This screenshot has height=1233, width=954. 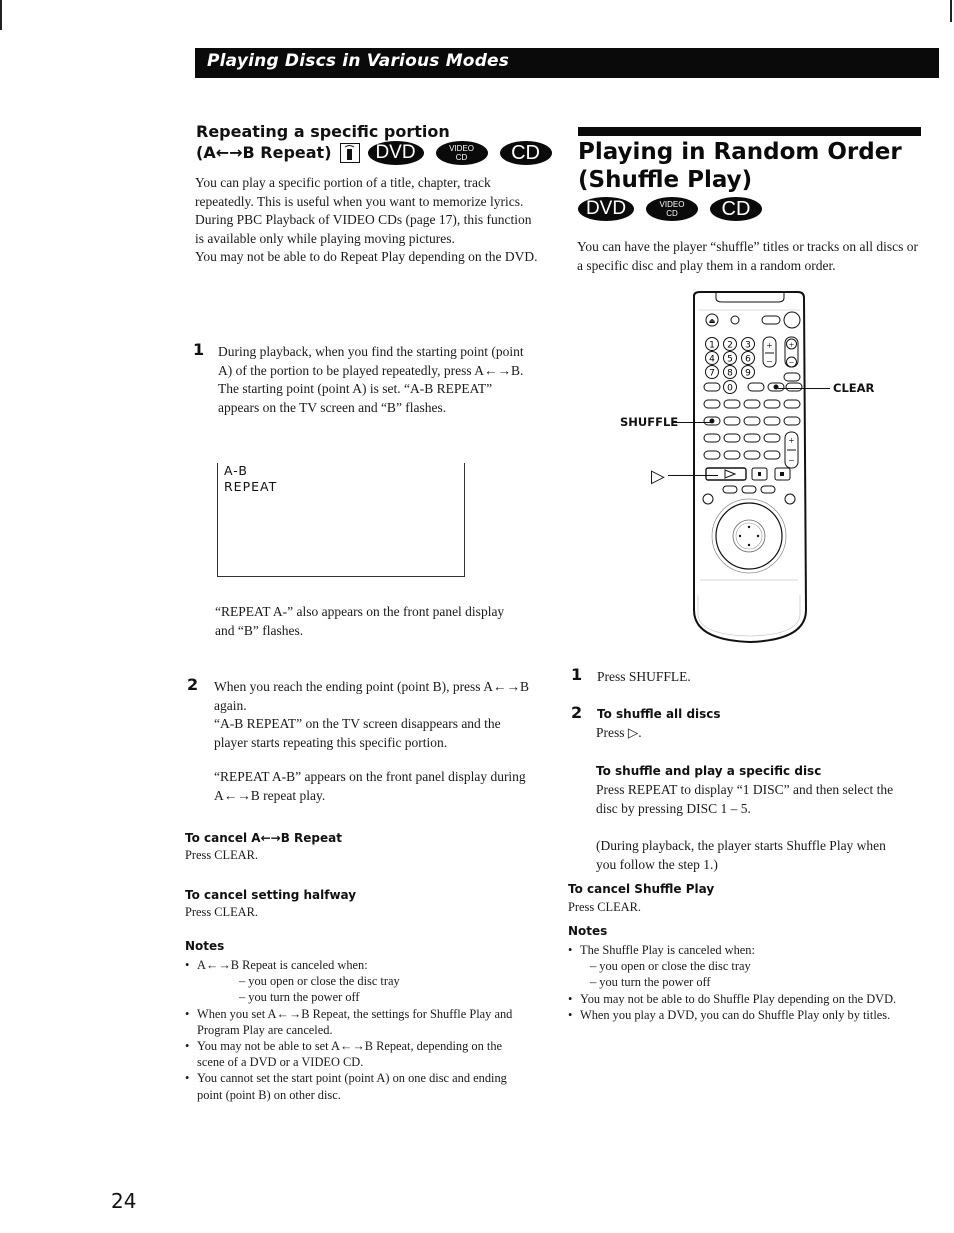 I want to click on shuffle-all-text: Press ▷., so click(x=619, y=732).